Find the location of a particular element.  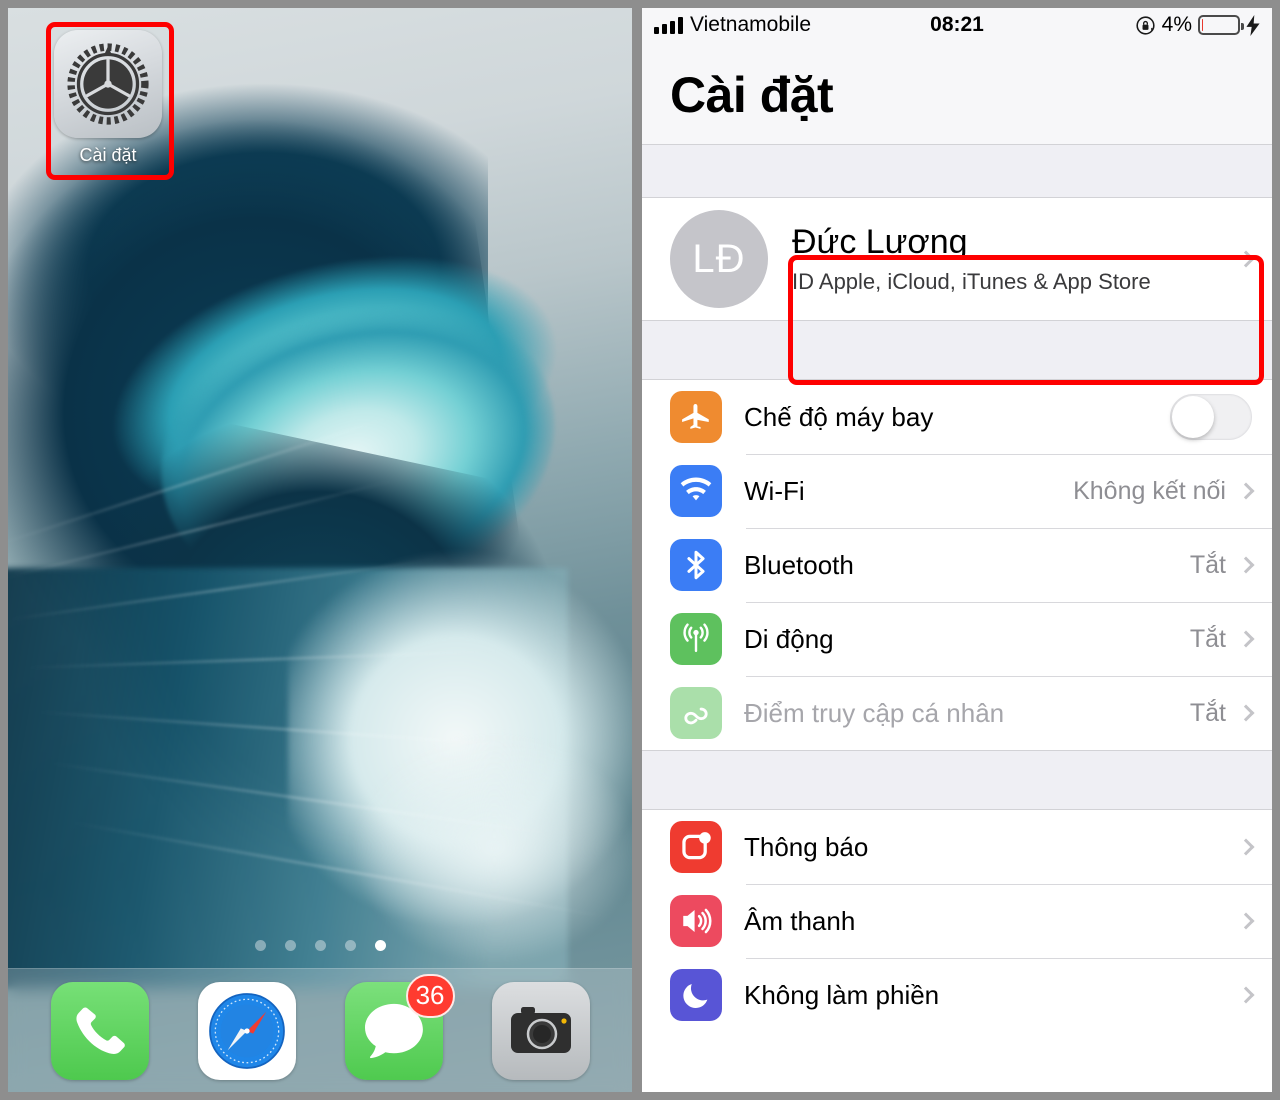

notifications-icon is located at coordinates (696, 847).